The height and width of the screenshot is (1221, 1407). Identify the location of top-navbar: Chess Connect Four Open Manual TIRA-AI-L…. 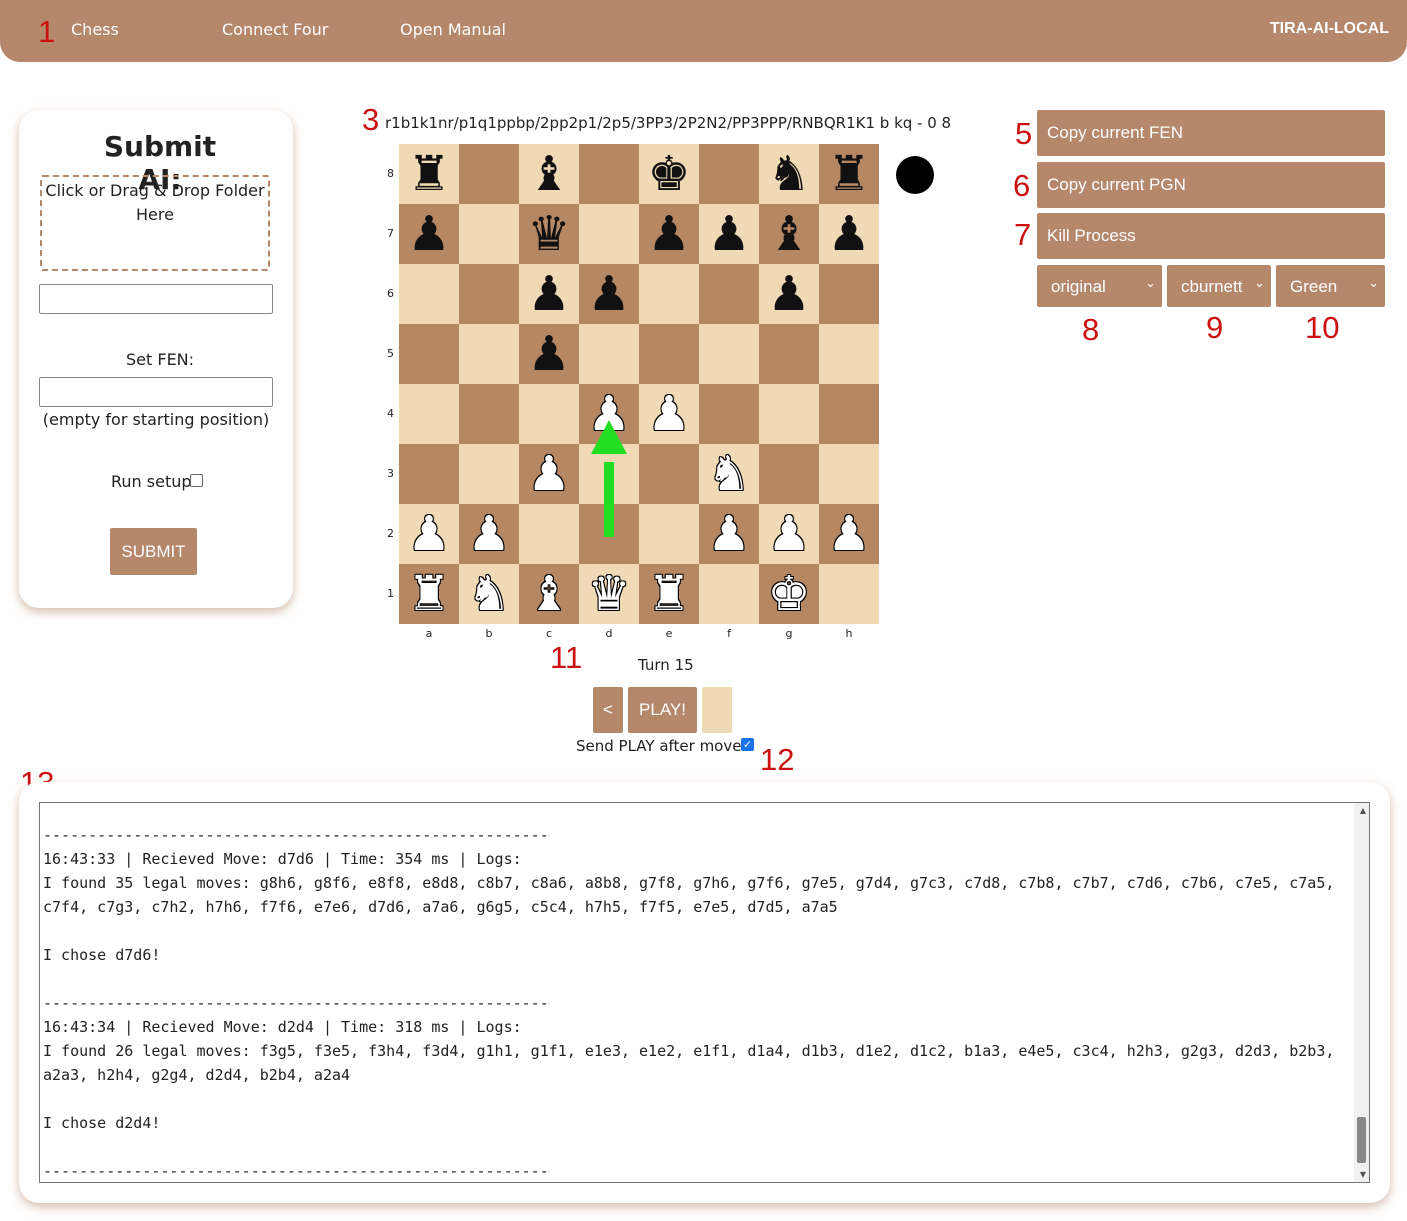
(703, 31).